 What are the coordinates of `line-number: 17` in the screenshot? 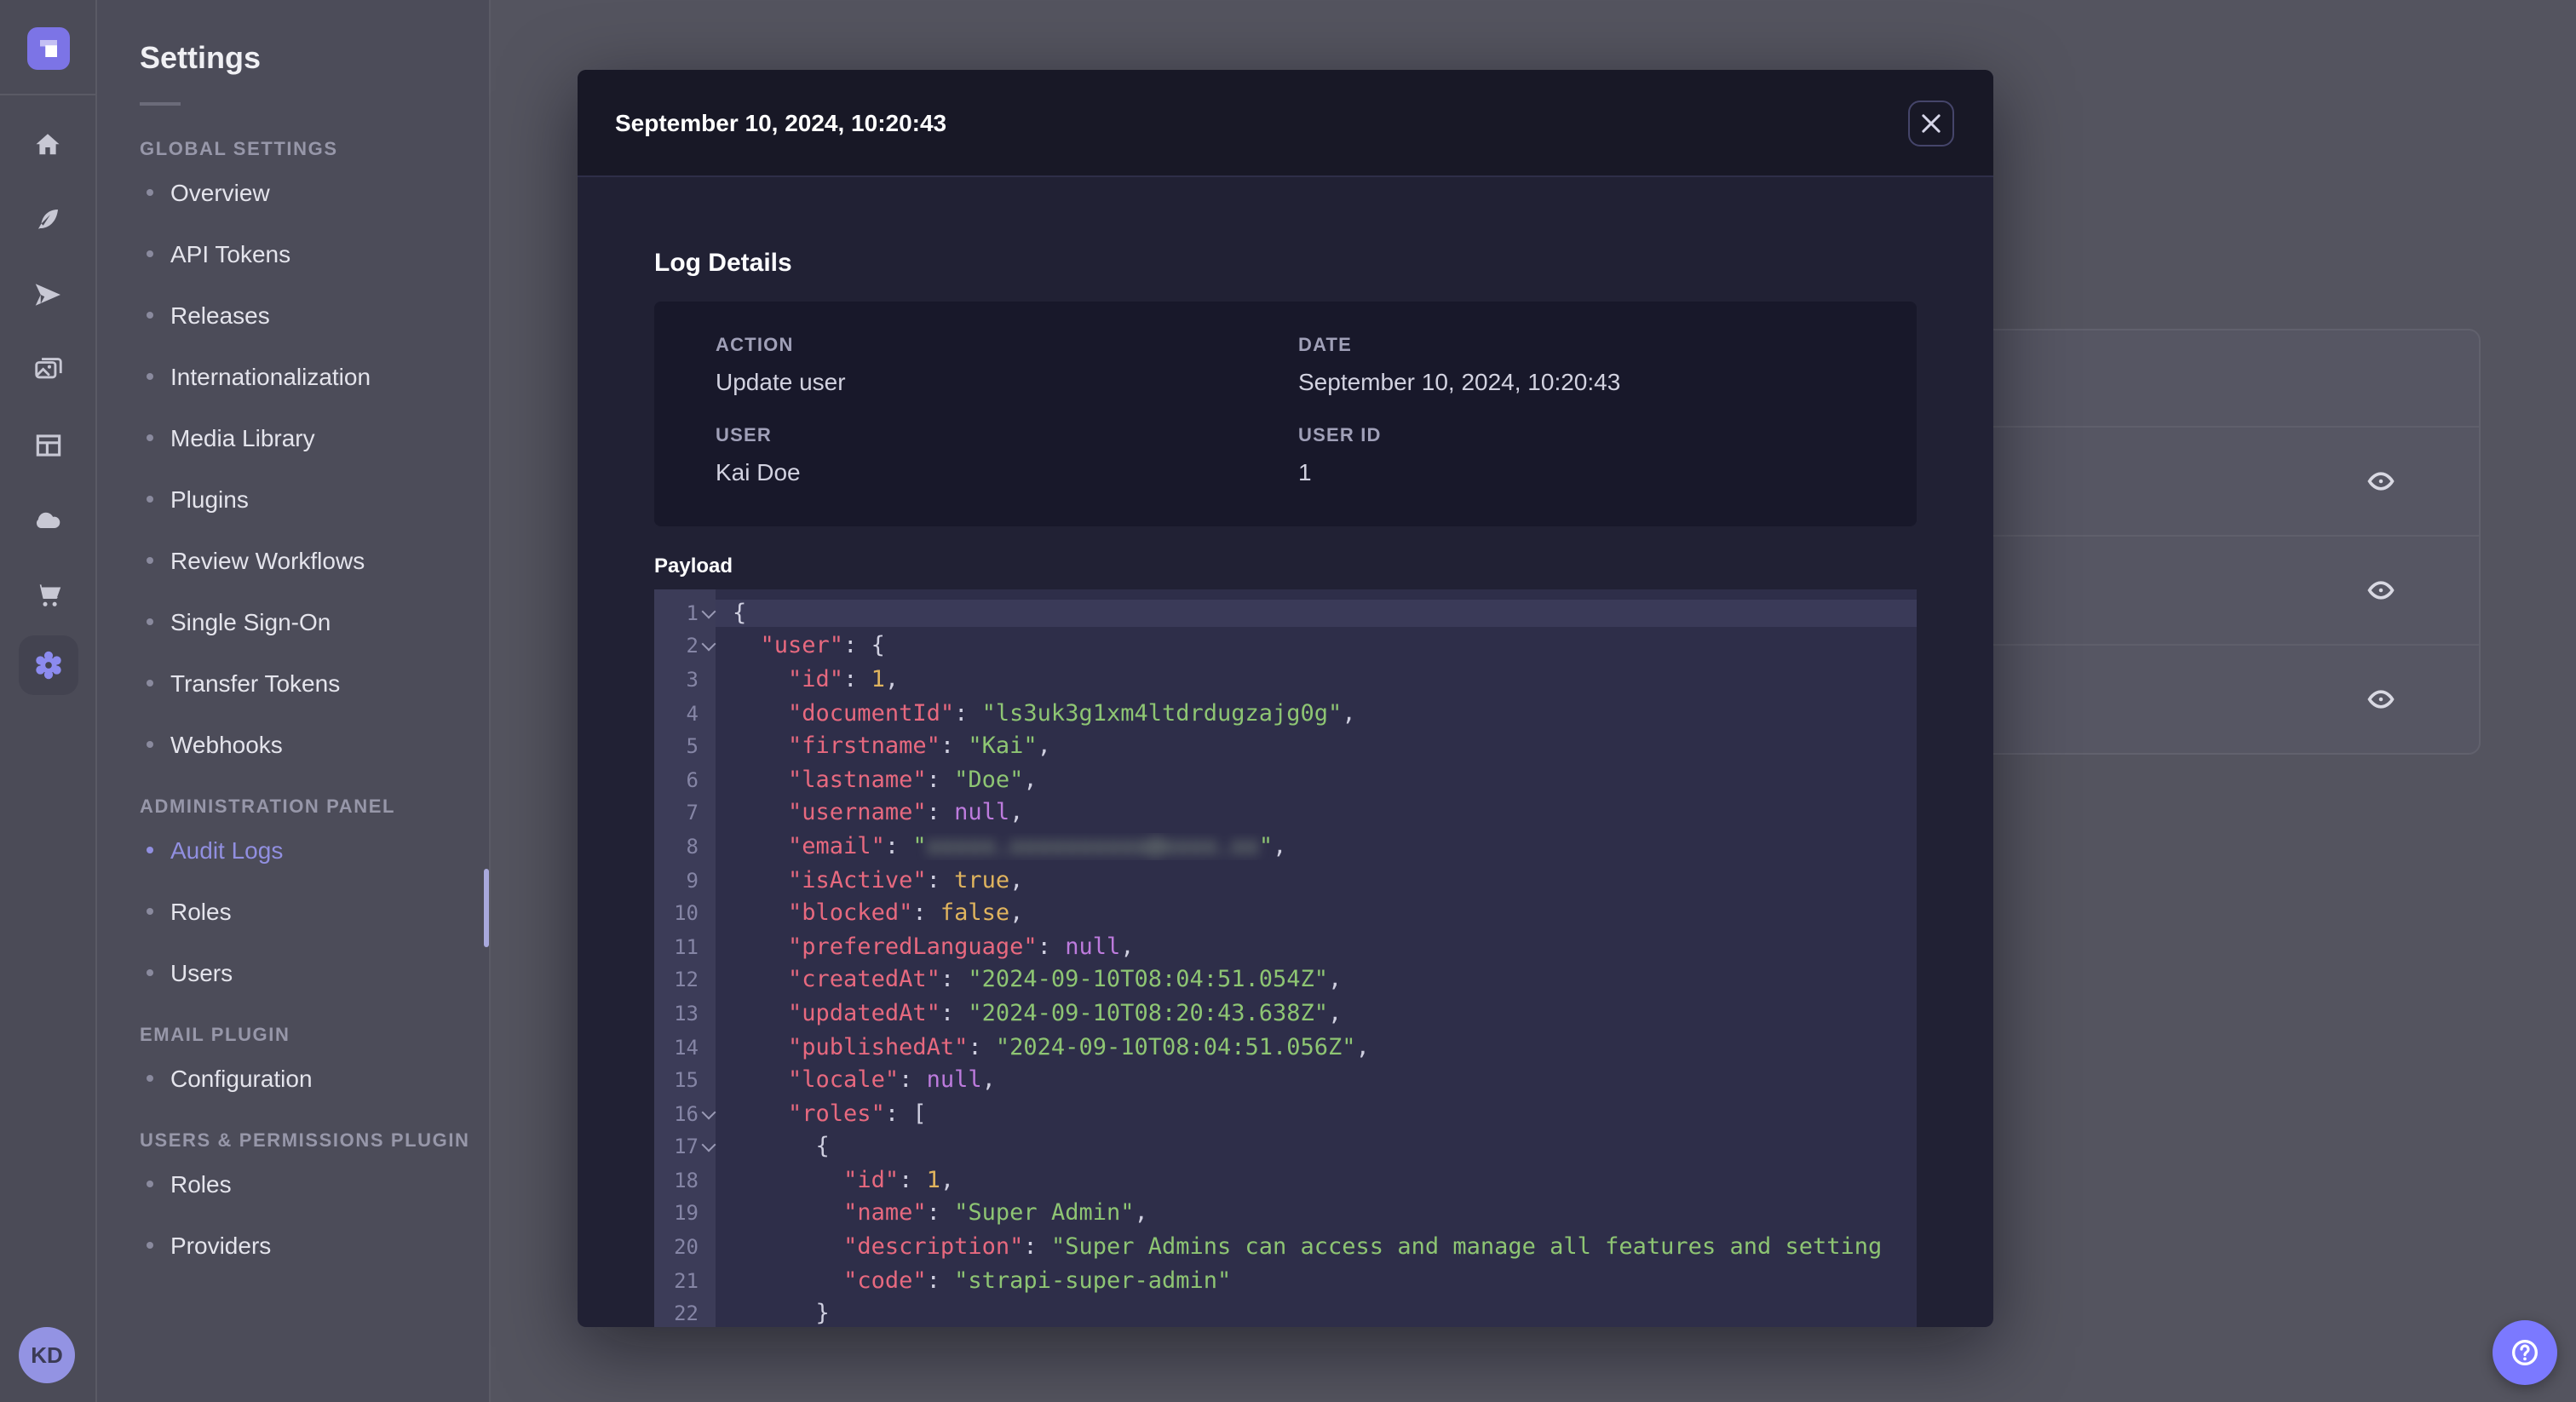 It's located at (685, 1147).